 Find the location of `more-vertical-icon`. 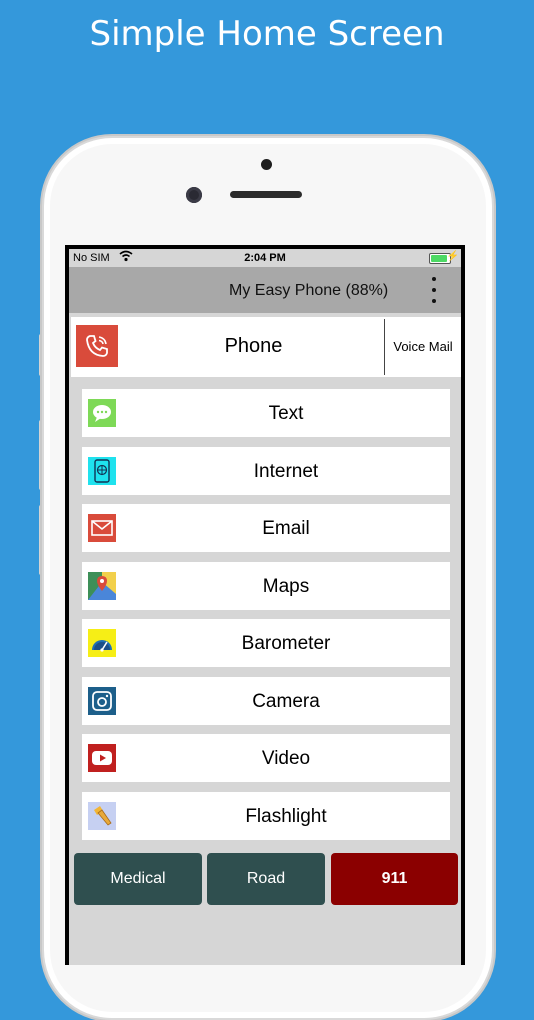

more-vertical-icon is located at coordinates (434, 290).